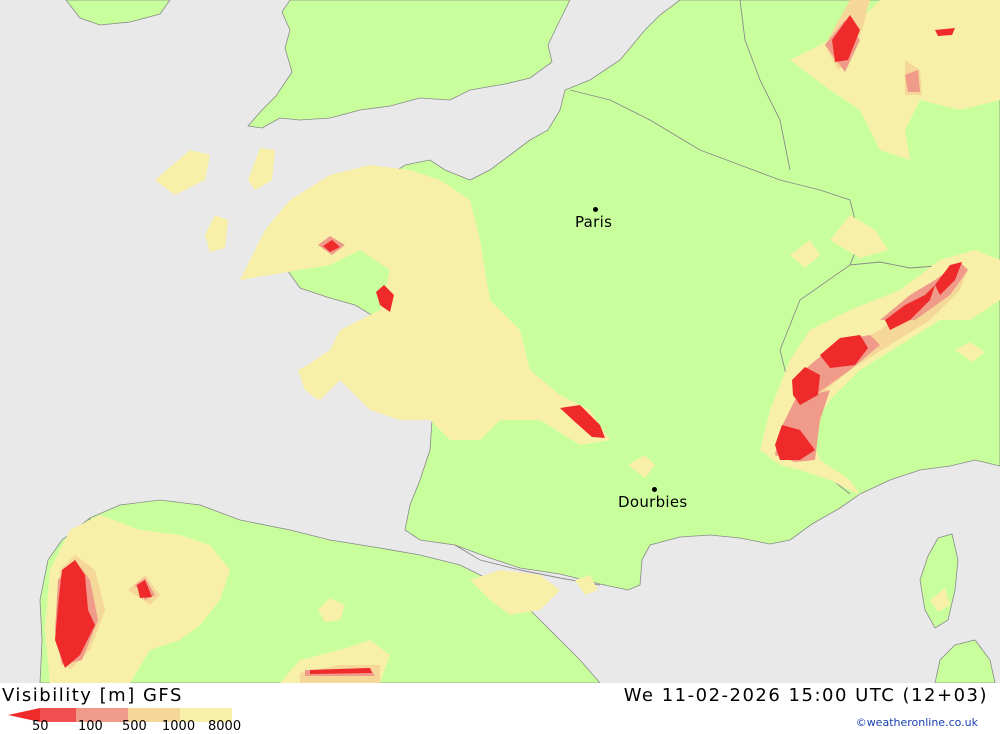 The image size is (1000, 734). I want to click on city-label-paris: Paris, so click(594, 222).